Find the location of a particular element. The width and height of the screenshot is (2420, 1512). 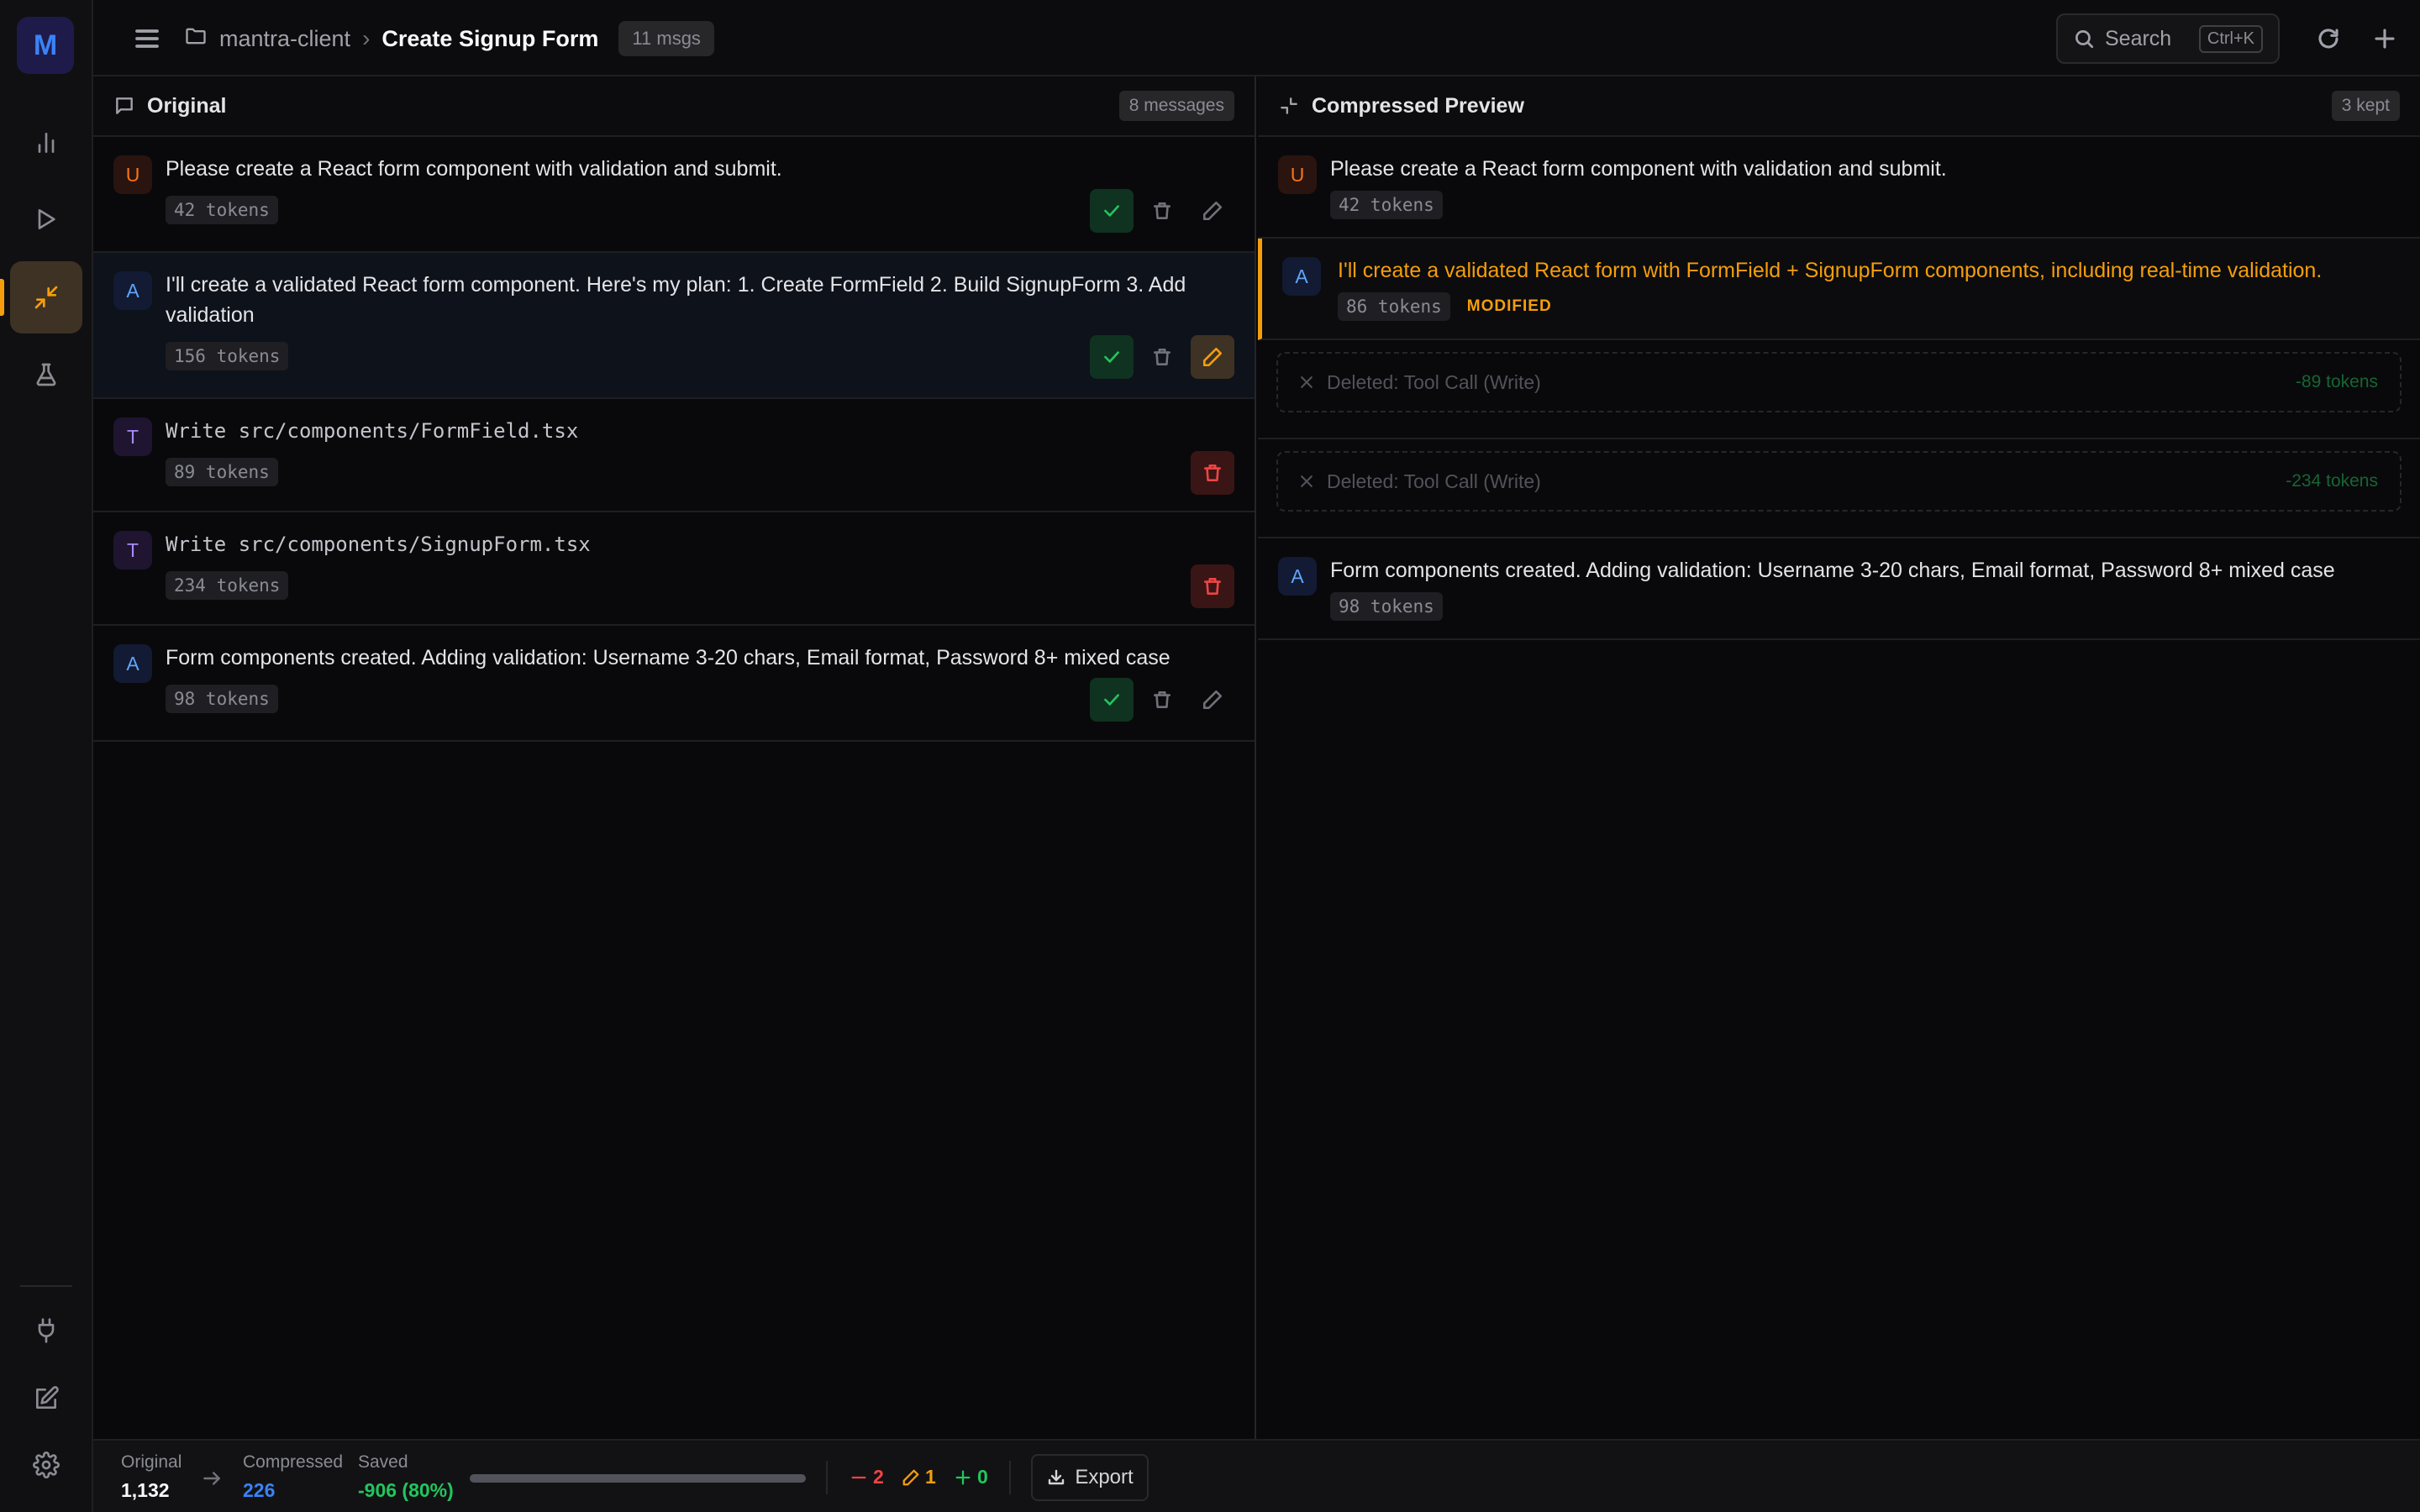

gear-icon is located at coordinates (46, 1465).